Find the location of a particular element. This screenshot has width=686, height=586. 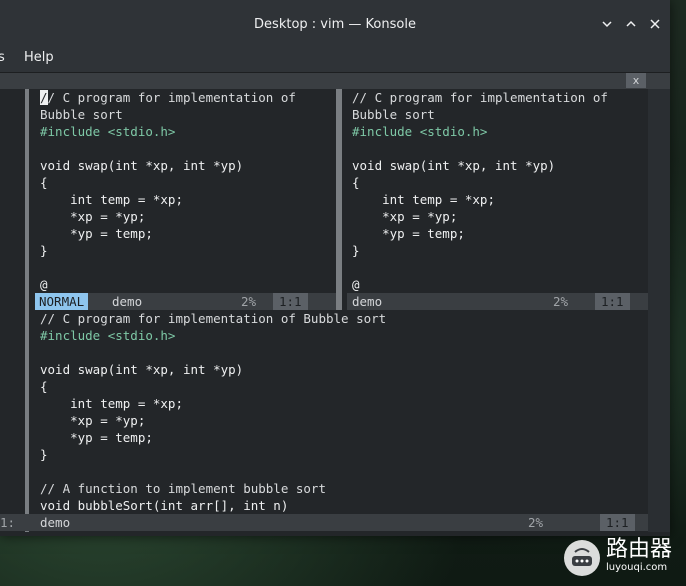

tab-close-button: x is located at coordinates (636, 80).